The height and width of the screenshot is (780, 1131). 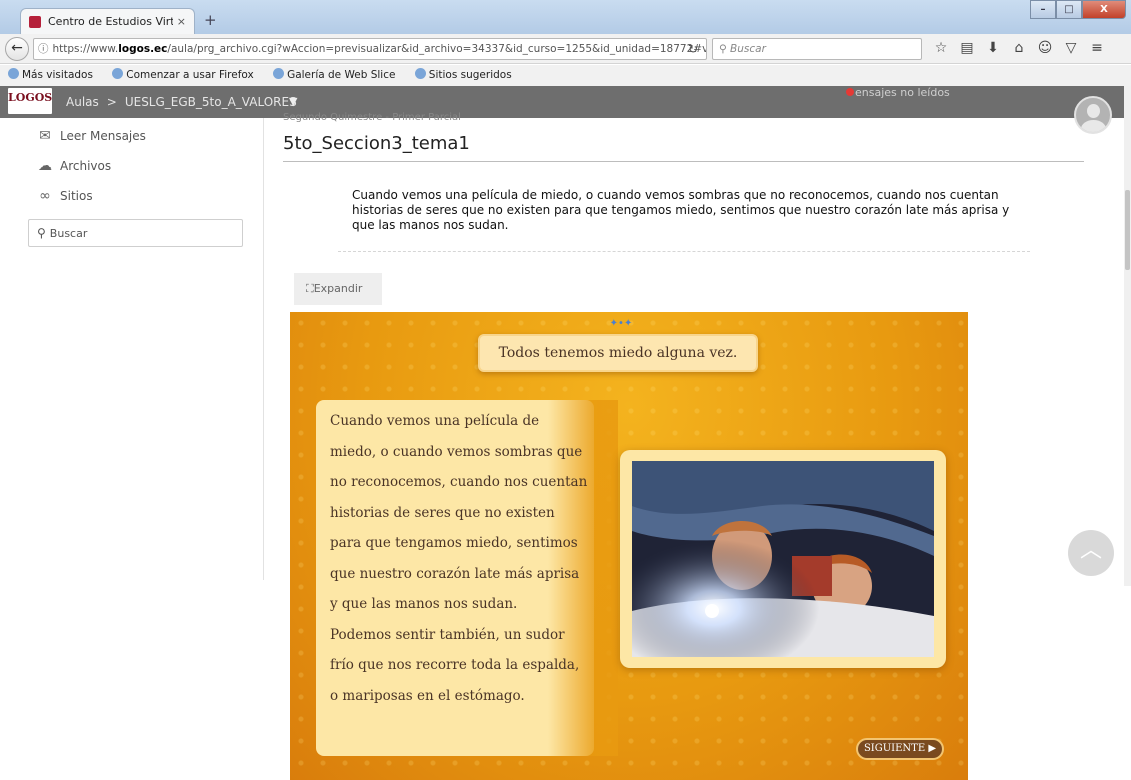 What do you see at coordinates (338, 74) in the screenshot?
I see `bookmark-web-slice: Galería de Web Slice` at bounding box center [338, 74].